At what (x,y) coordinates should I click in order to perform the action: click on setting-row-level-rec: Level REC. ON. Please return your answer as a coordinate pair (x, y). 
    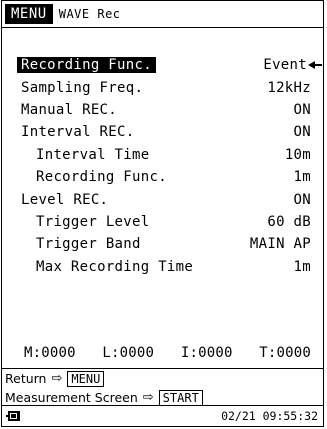
    Looking at the image, I should click on (162, 199).